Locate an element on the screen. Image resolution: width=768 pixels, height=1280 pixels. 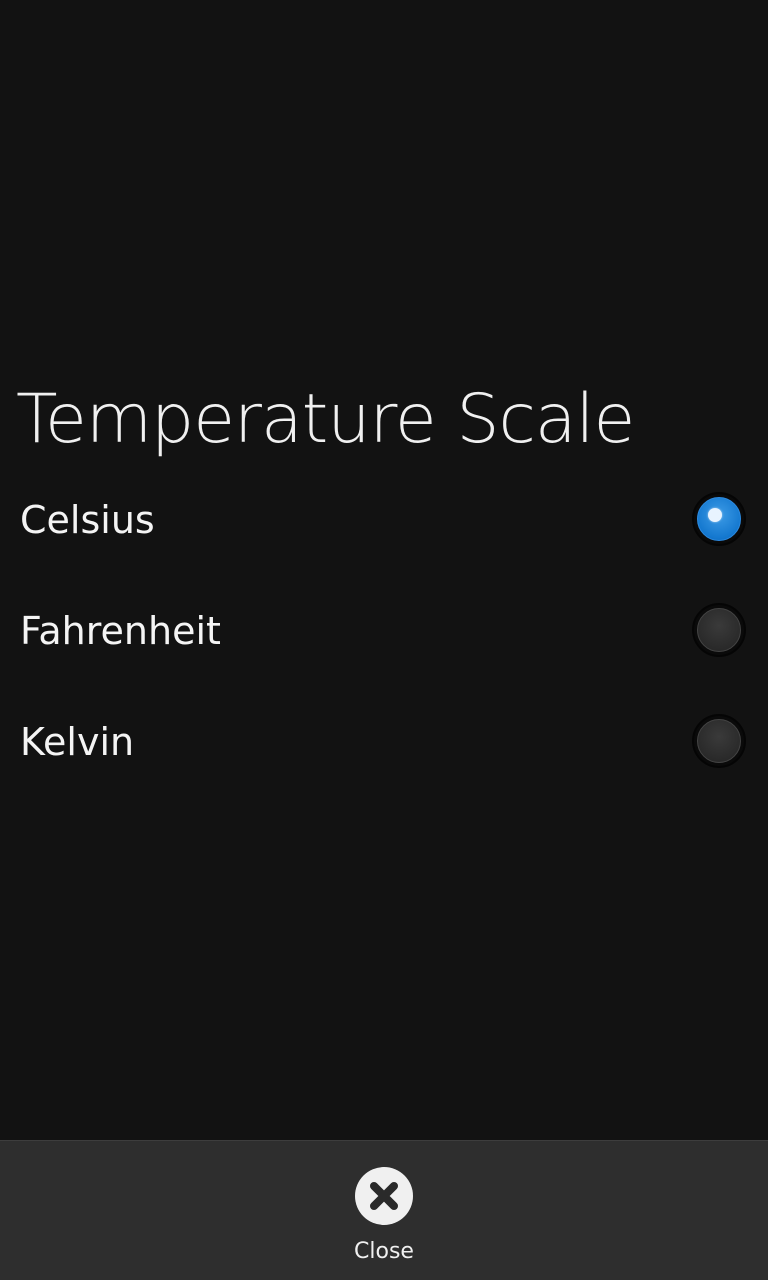
radio-button-fahrenheit is located at coordinates (719, 630).